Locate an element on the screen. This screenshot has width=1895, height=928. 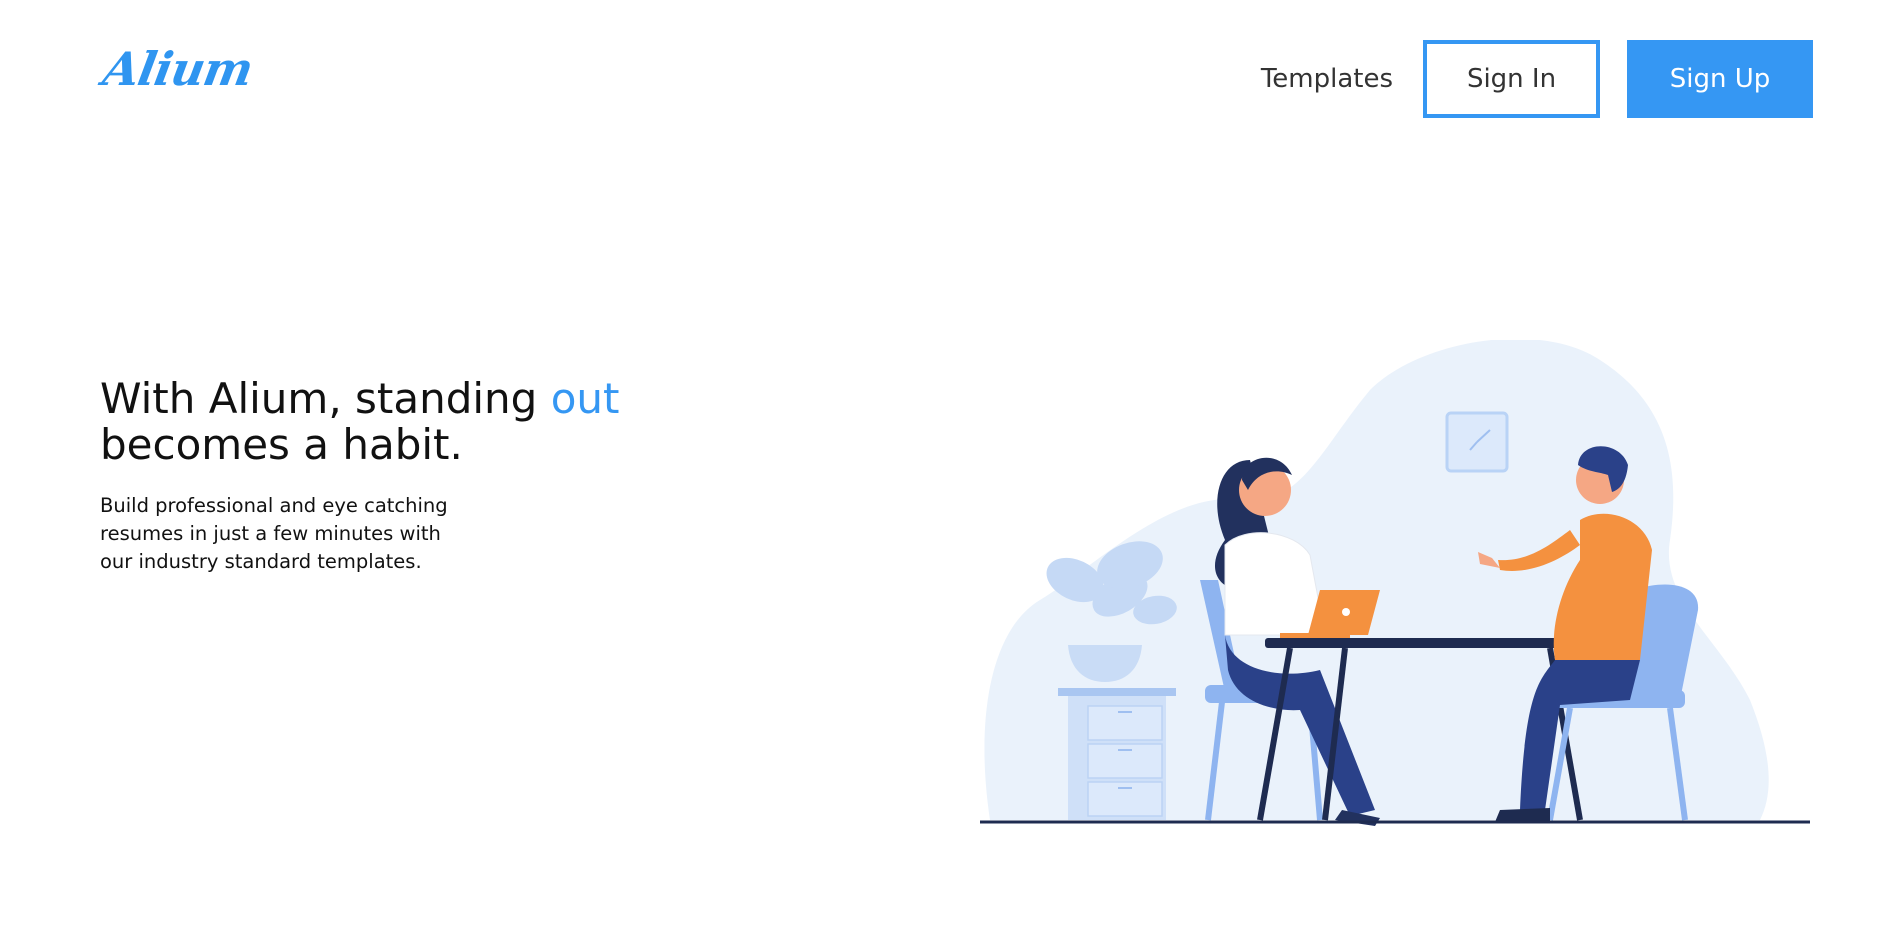
drawer-cabinet is located at coordinates (1117, 754).